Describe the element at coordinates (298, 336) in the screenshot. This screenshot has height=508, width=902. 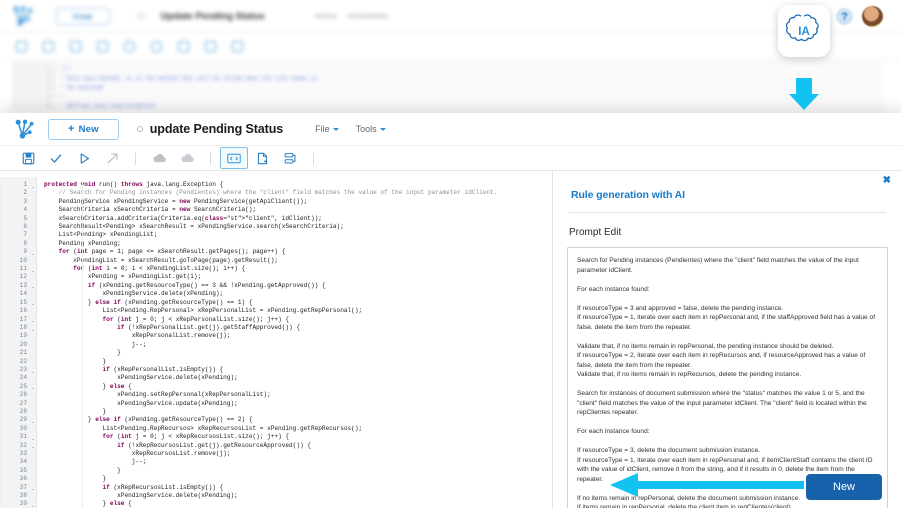
I see `code-line: xRepPersonalList.remove(j);` at that location.